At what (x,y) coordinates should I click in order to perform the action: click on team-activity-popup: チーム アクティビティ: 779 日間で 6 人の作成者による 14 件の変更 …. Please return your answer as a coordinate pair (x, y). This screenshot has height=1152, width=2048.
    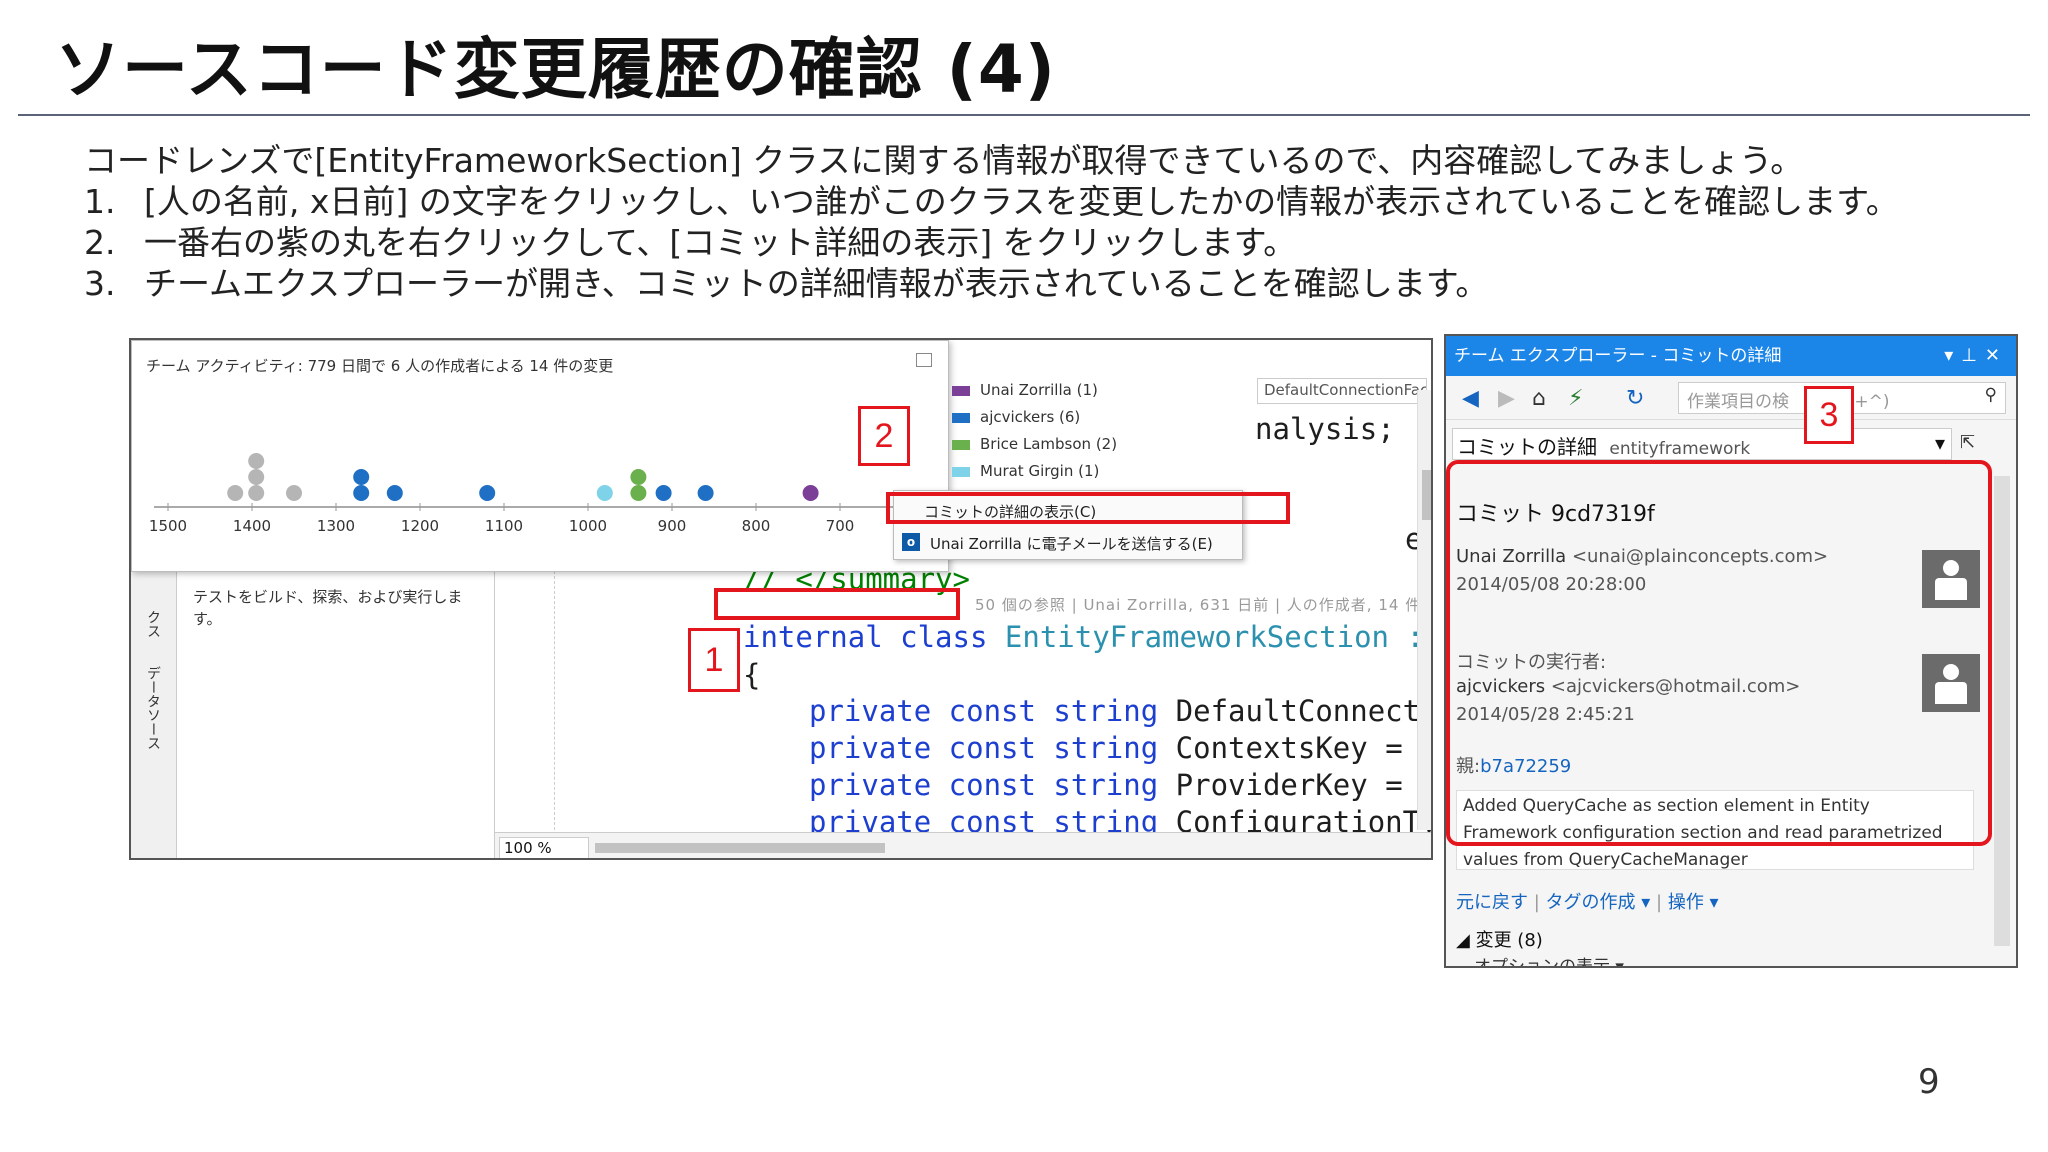
    Looking at the image, I should click on (624, 456).